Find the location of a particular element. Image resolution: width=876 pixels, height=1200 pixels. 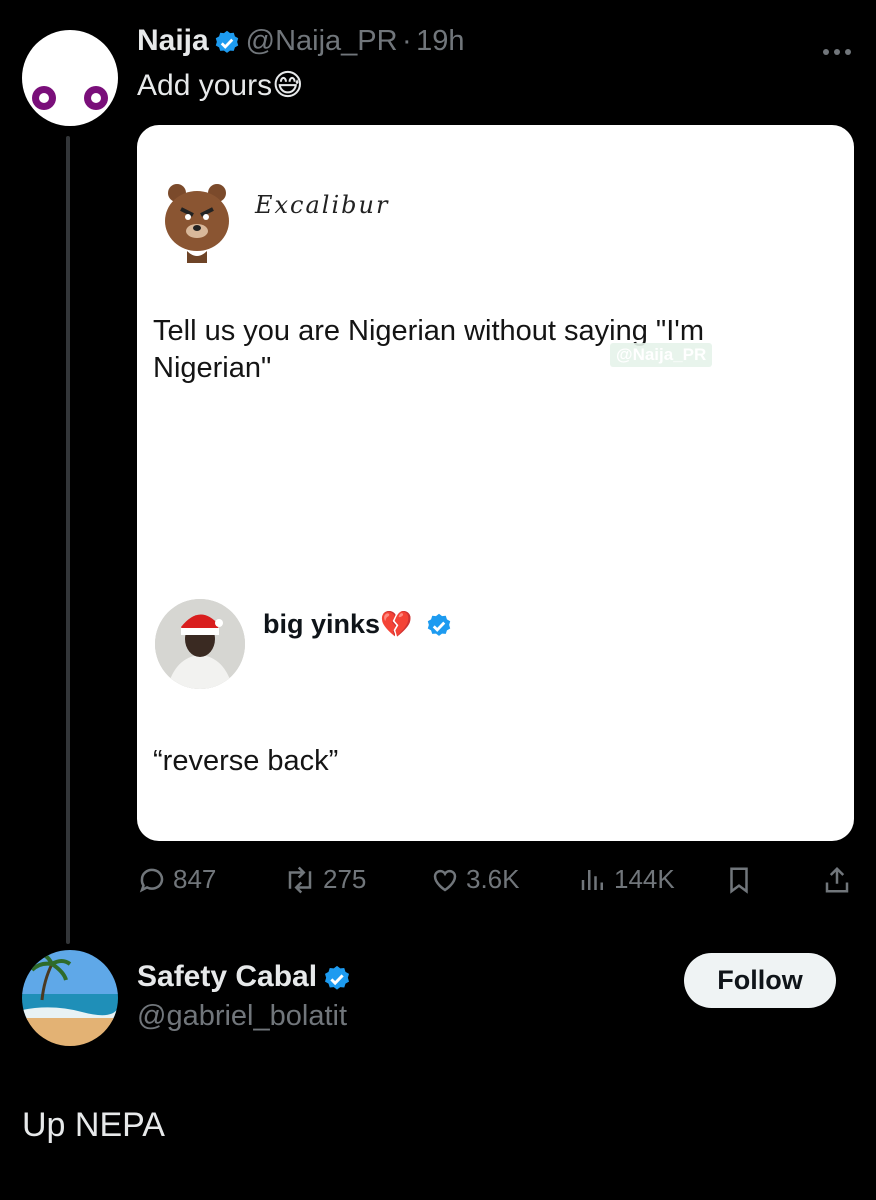

bear-avatar-icon is located at coordinates (197, 221).